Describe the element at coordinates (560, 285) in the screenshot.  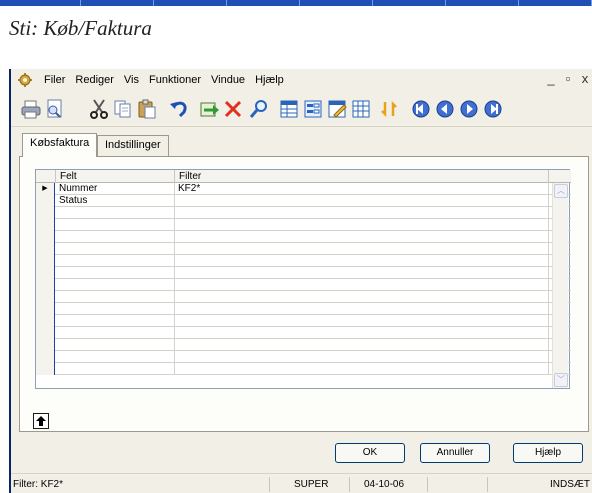
I see `vertical-scrollbar: ︿ ﹀` at that location.